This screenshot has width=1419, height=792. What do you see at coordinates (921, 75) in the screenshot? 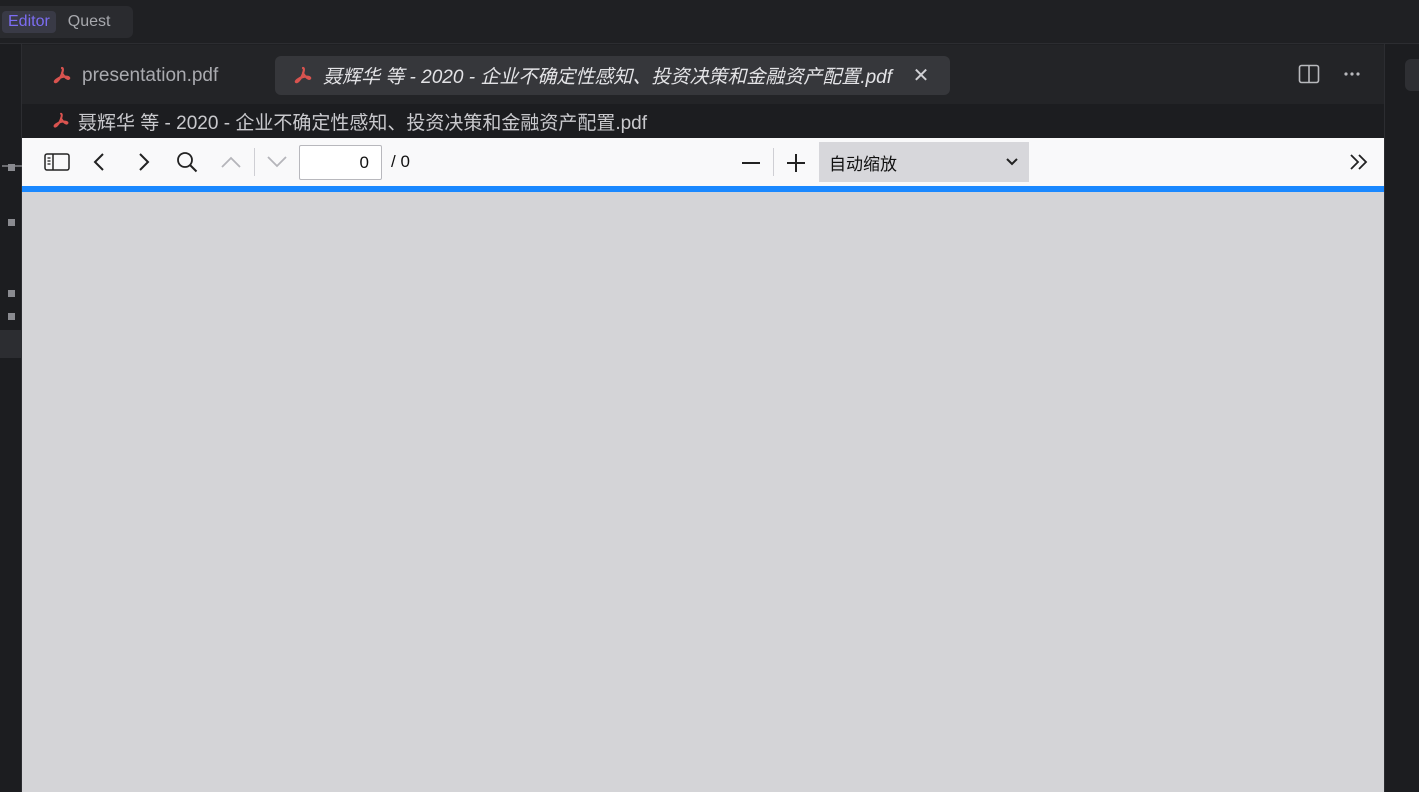
I see `close-icon: ✕` at bounding box center [921, 75].